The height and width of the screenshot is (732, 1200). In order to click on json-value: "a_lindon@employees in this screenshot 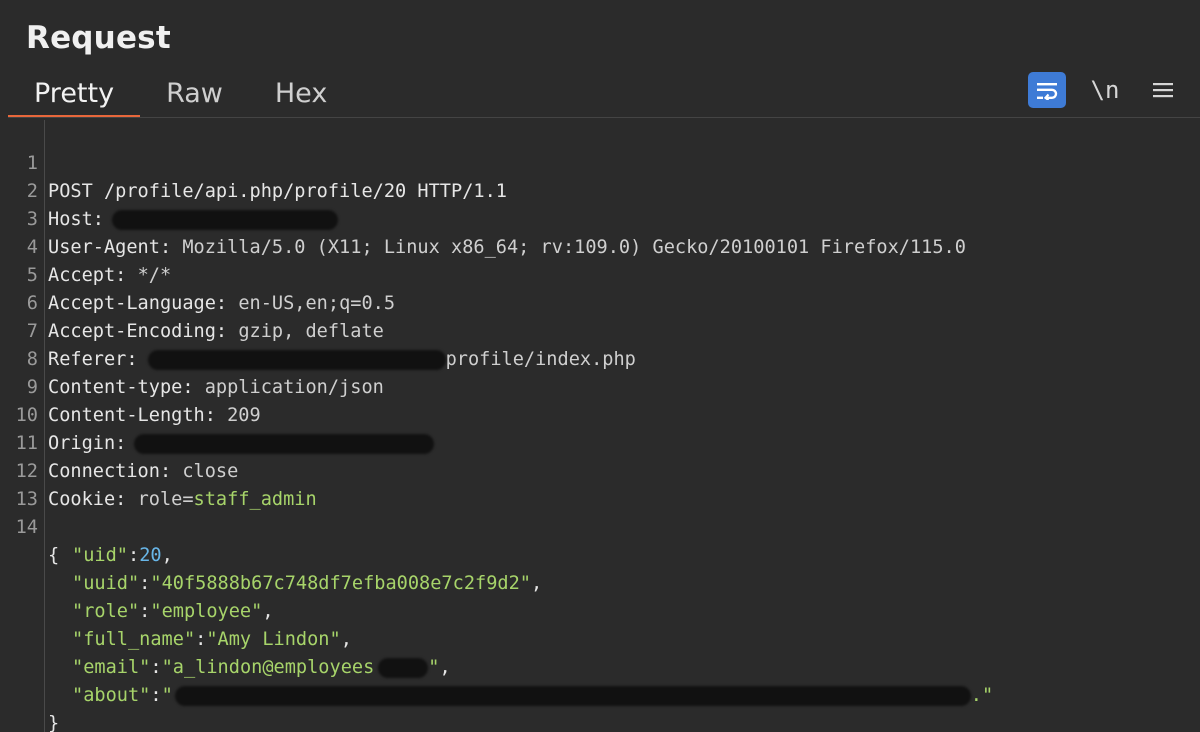, I will do `click(268, 667)`.